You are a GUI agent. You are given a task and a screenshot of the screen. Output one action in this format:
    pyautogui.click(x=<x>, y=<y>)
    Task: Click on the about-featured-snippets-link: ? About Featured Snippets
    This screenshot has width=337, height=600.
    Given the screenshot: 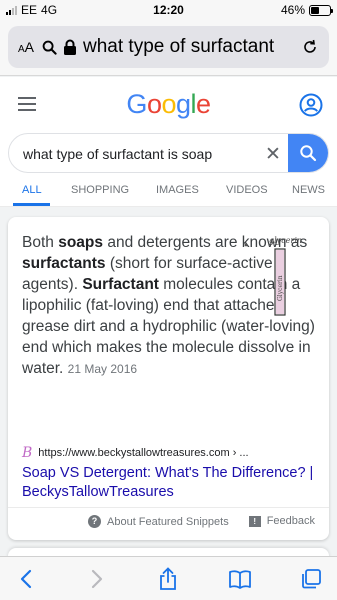 What is the action you would take?
    pyautogui.click(x=158, y=521)
    